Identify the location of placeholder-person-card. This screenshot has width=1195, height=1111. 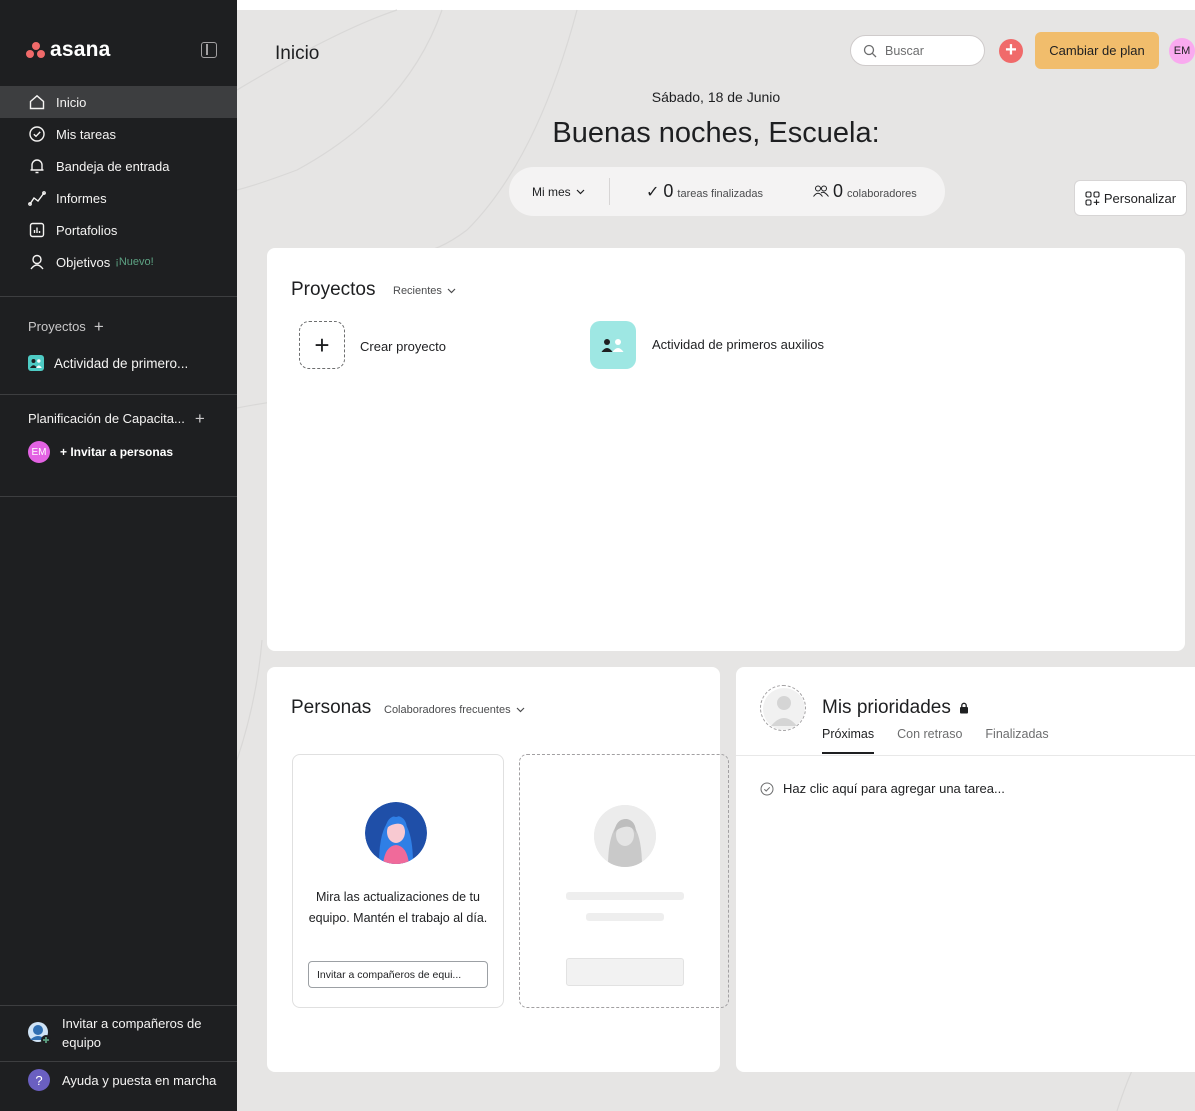
(624, 881).